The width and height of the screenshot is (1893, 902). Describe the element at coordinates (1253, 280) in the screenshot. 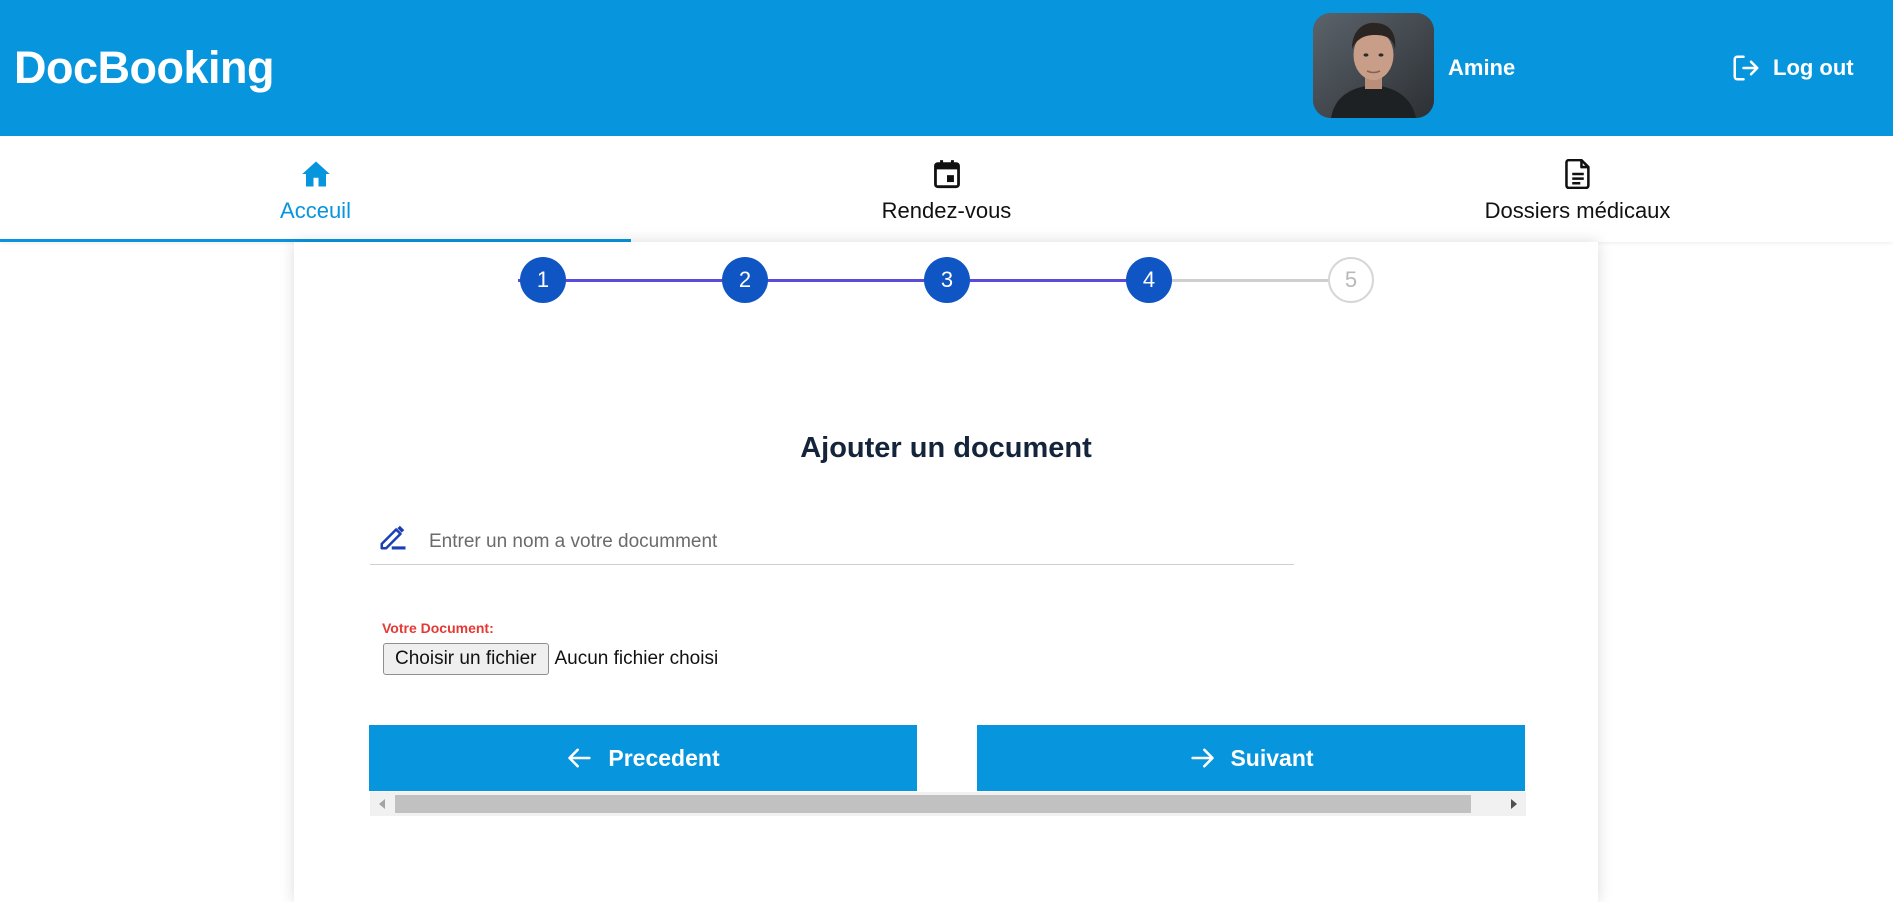

I see `stepper-remaining-line` at that location.